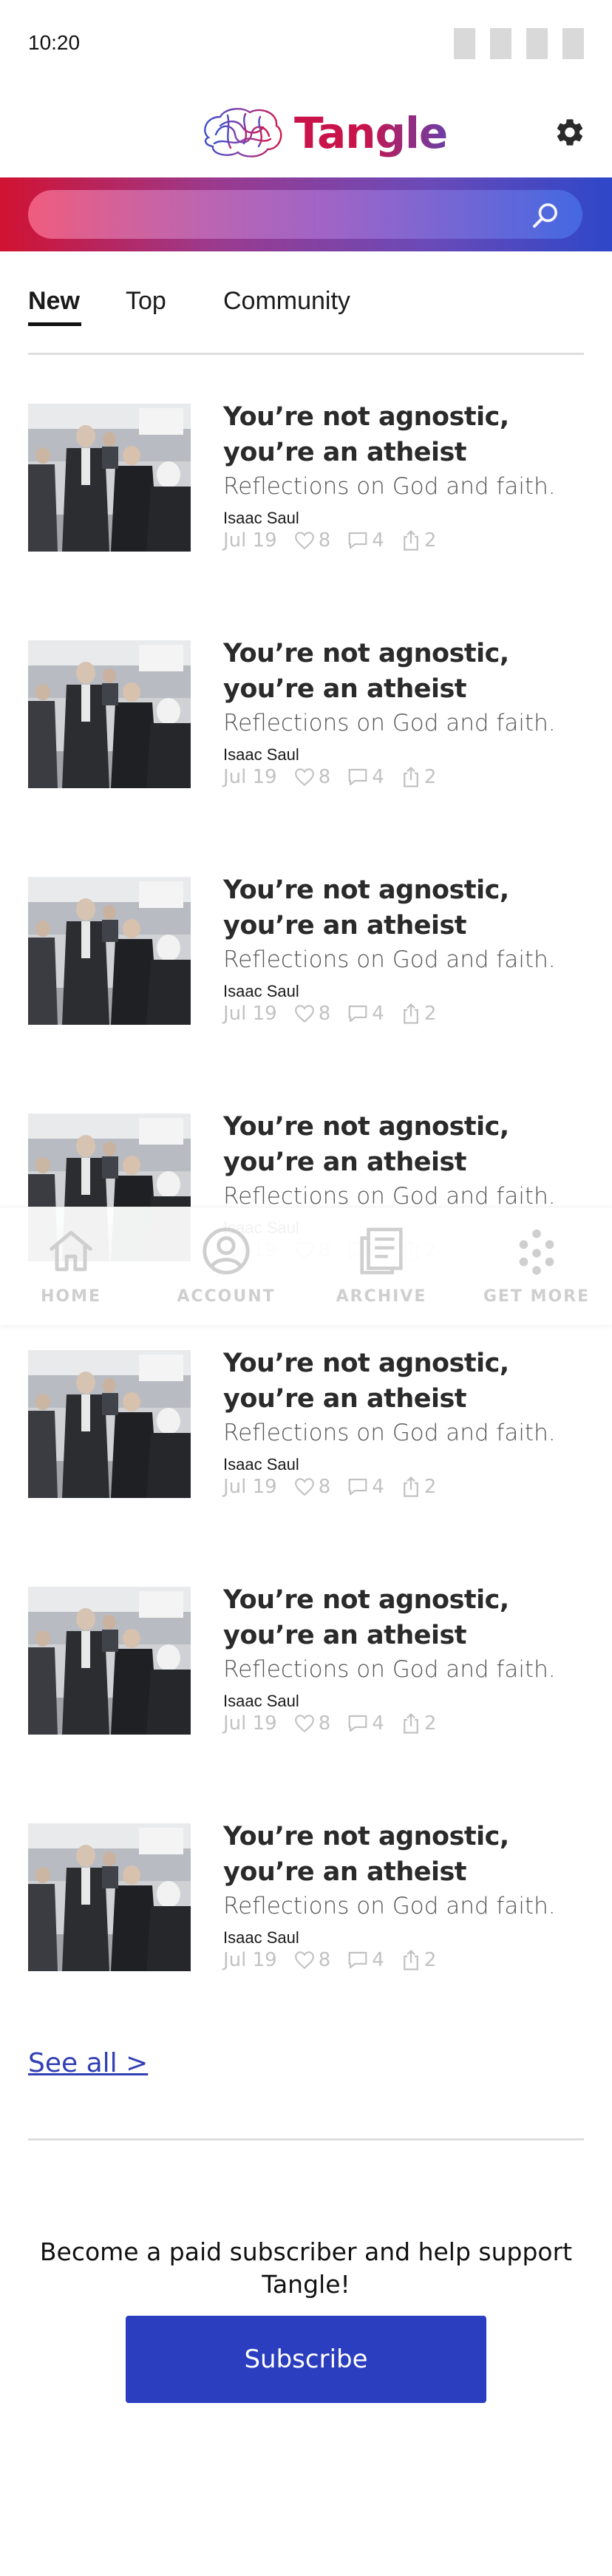 The height and width of the screenshot is (2576, 612). I want to click on nav-get-more: GET MORE, so click(537, 1265).